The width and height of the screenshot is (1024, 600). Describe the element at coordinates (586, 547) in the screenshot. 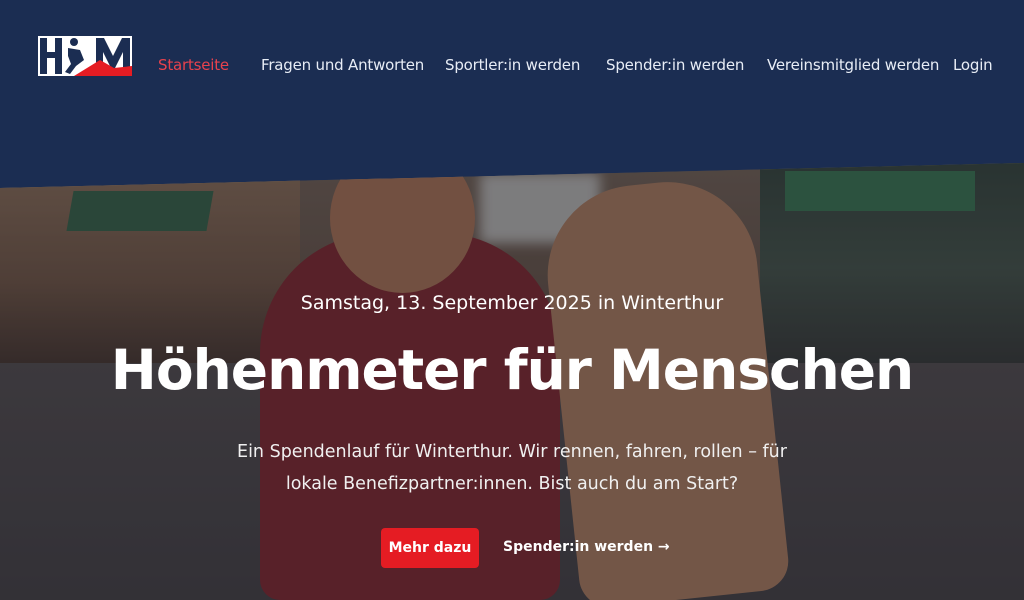

I see `spender-werden-link: Spender:in werden →` at that location.